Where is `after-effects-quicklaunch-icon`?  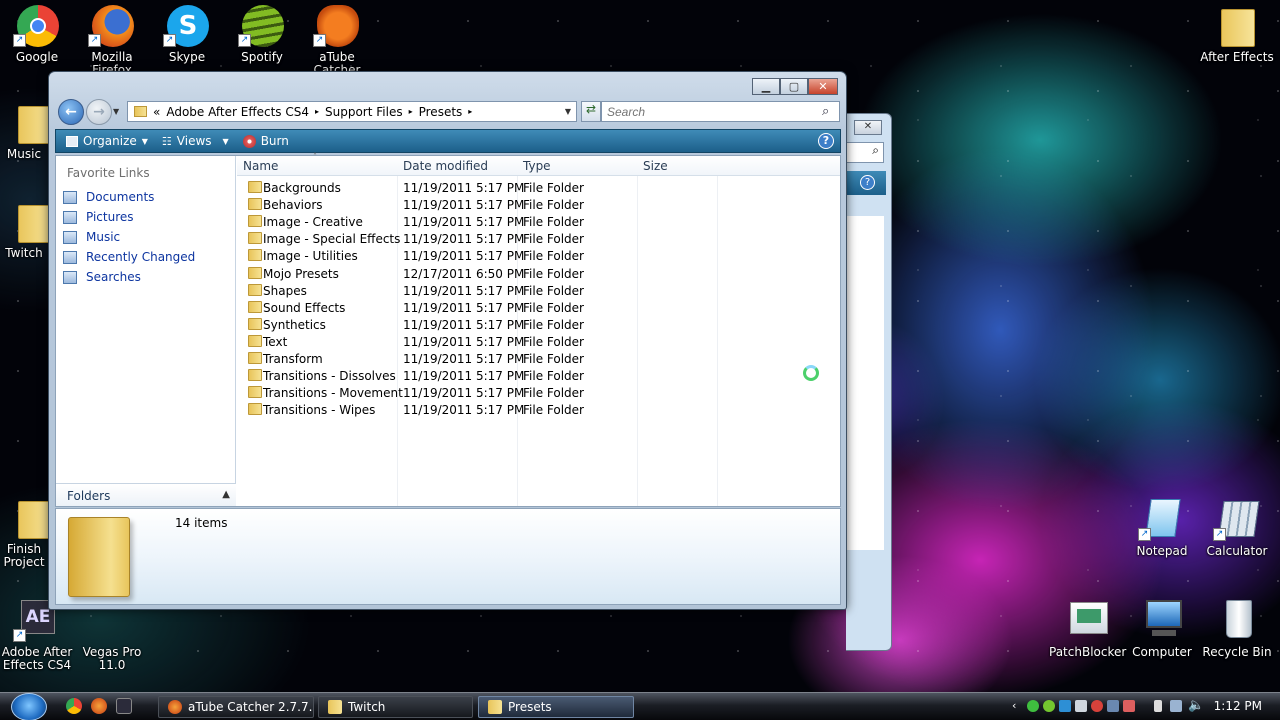 after-effects-quicklaunch-icon is located at coordinates (124, 706).